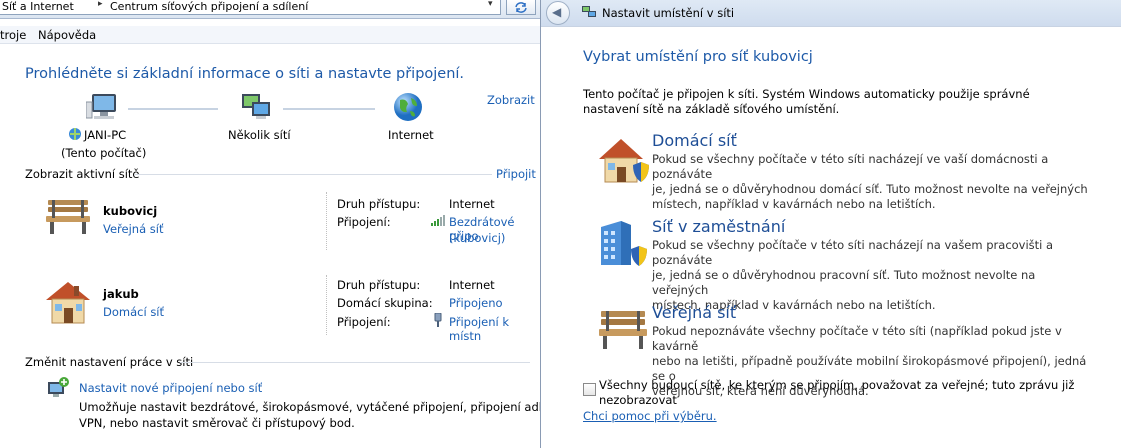 The image size is (1121, 448). I want to click on option-title: Síť v zaměstnání, so click(719, 226).